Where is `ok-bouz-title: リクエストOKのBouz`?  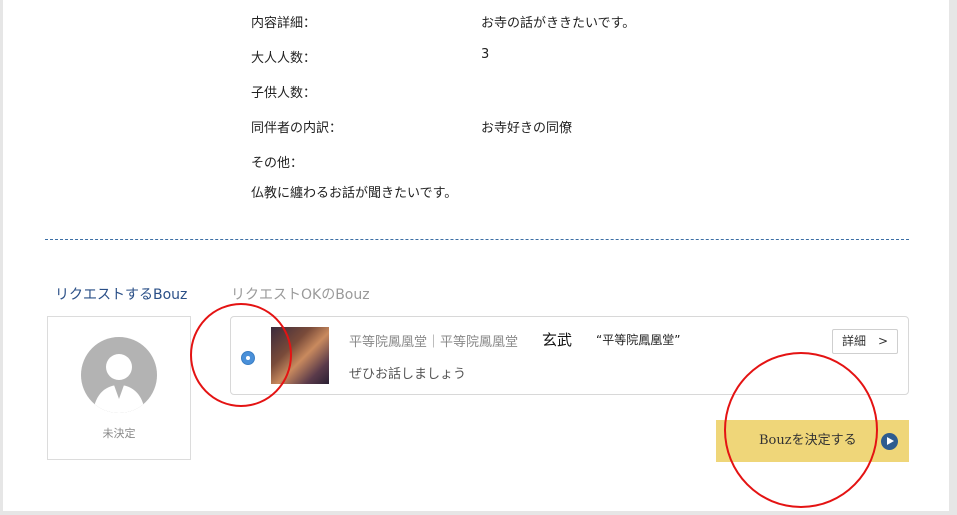
ok-bouz-title: リクエストOKのBouz is located at coordinates (300, 295).